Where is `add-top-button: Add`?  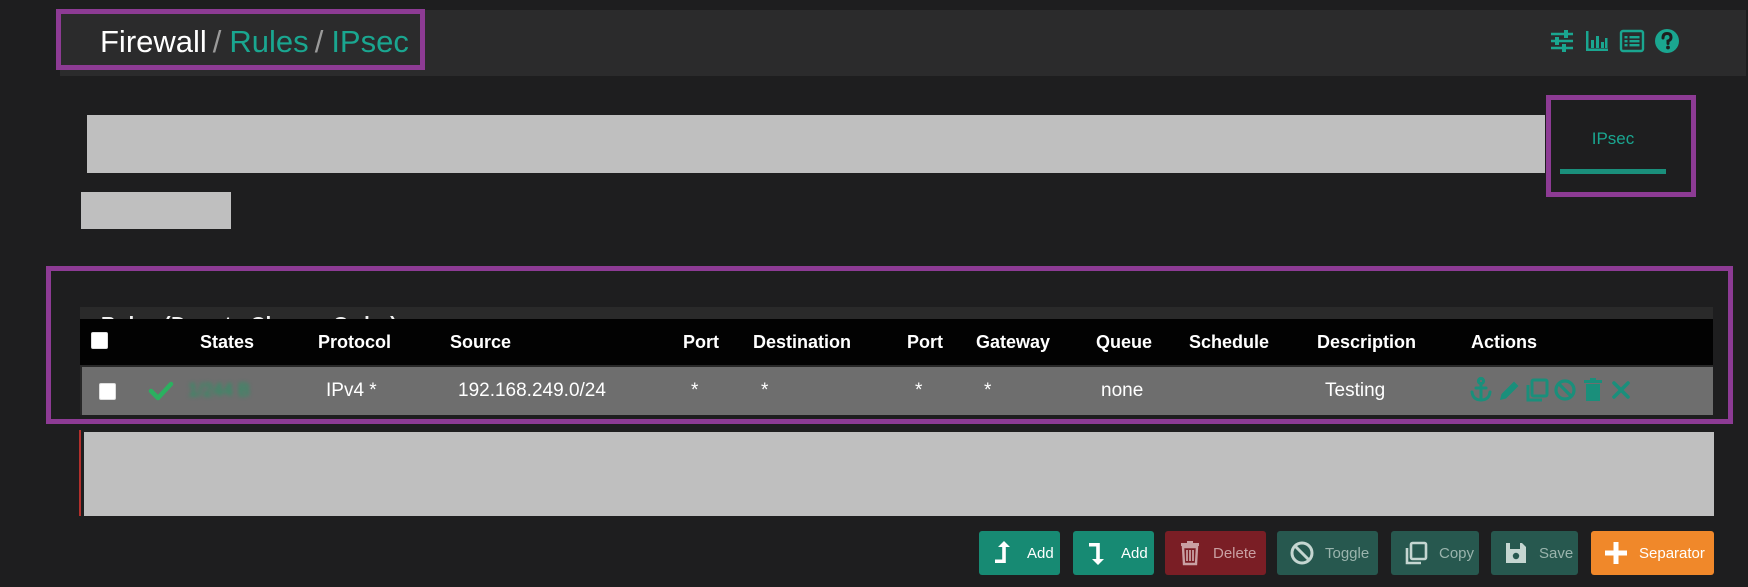
add-top-button: Add is located at coordinates (1019, 553).